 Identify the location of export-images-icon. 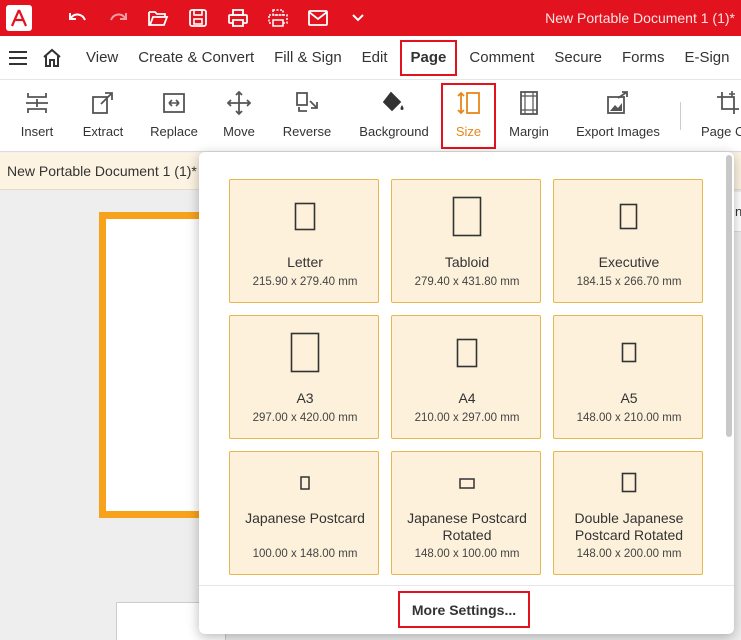
(618, 103).